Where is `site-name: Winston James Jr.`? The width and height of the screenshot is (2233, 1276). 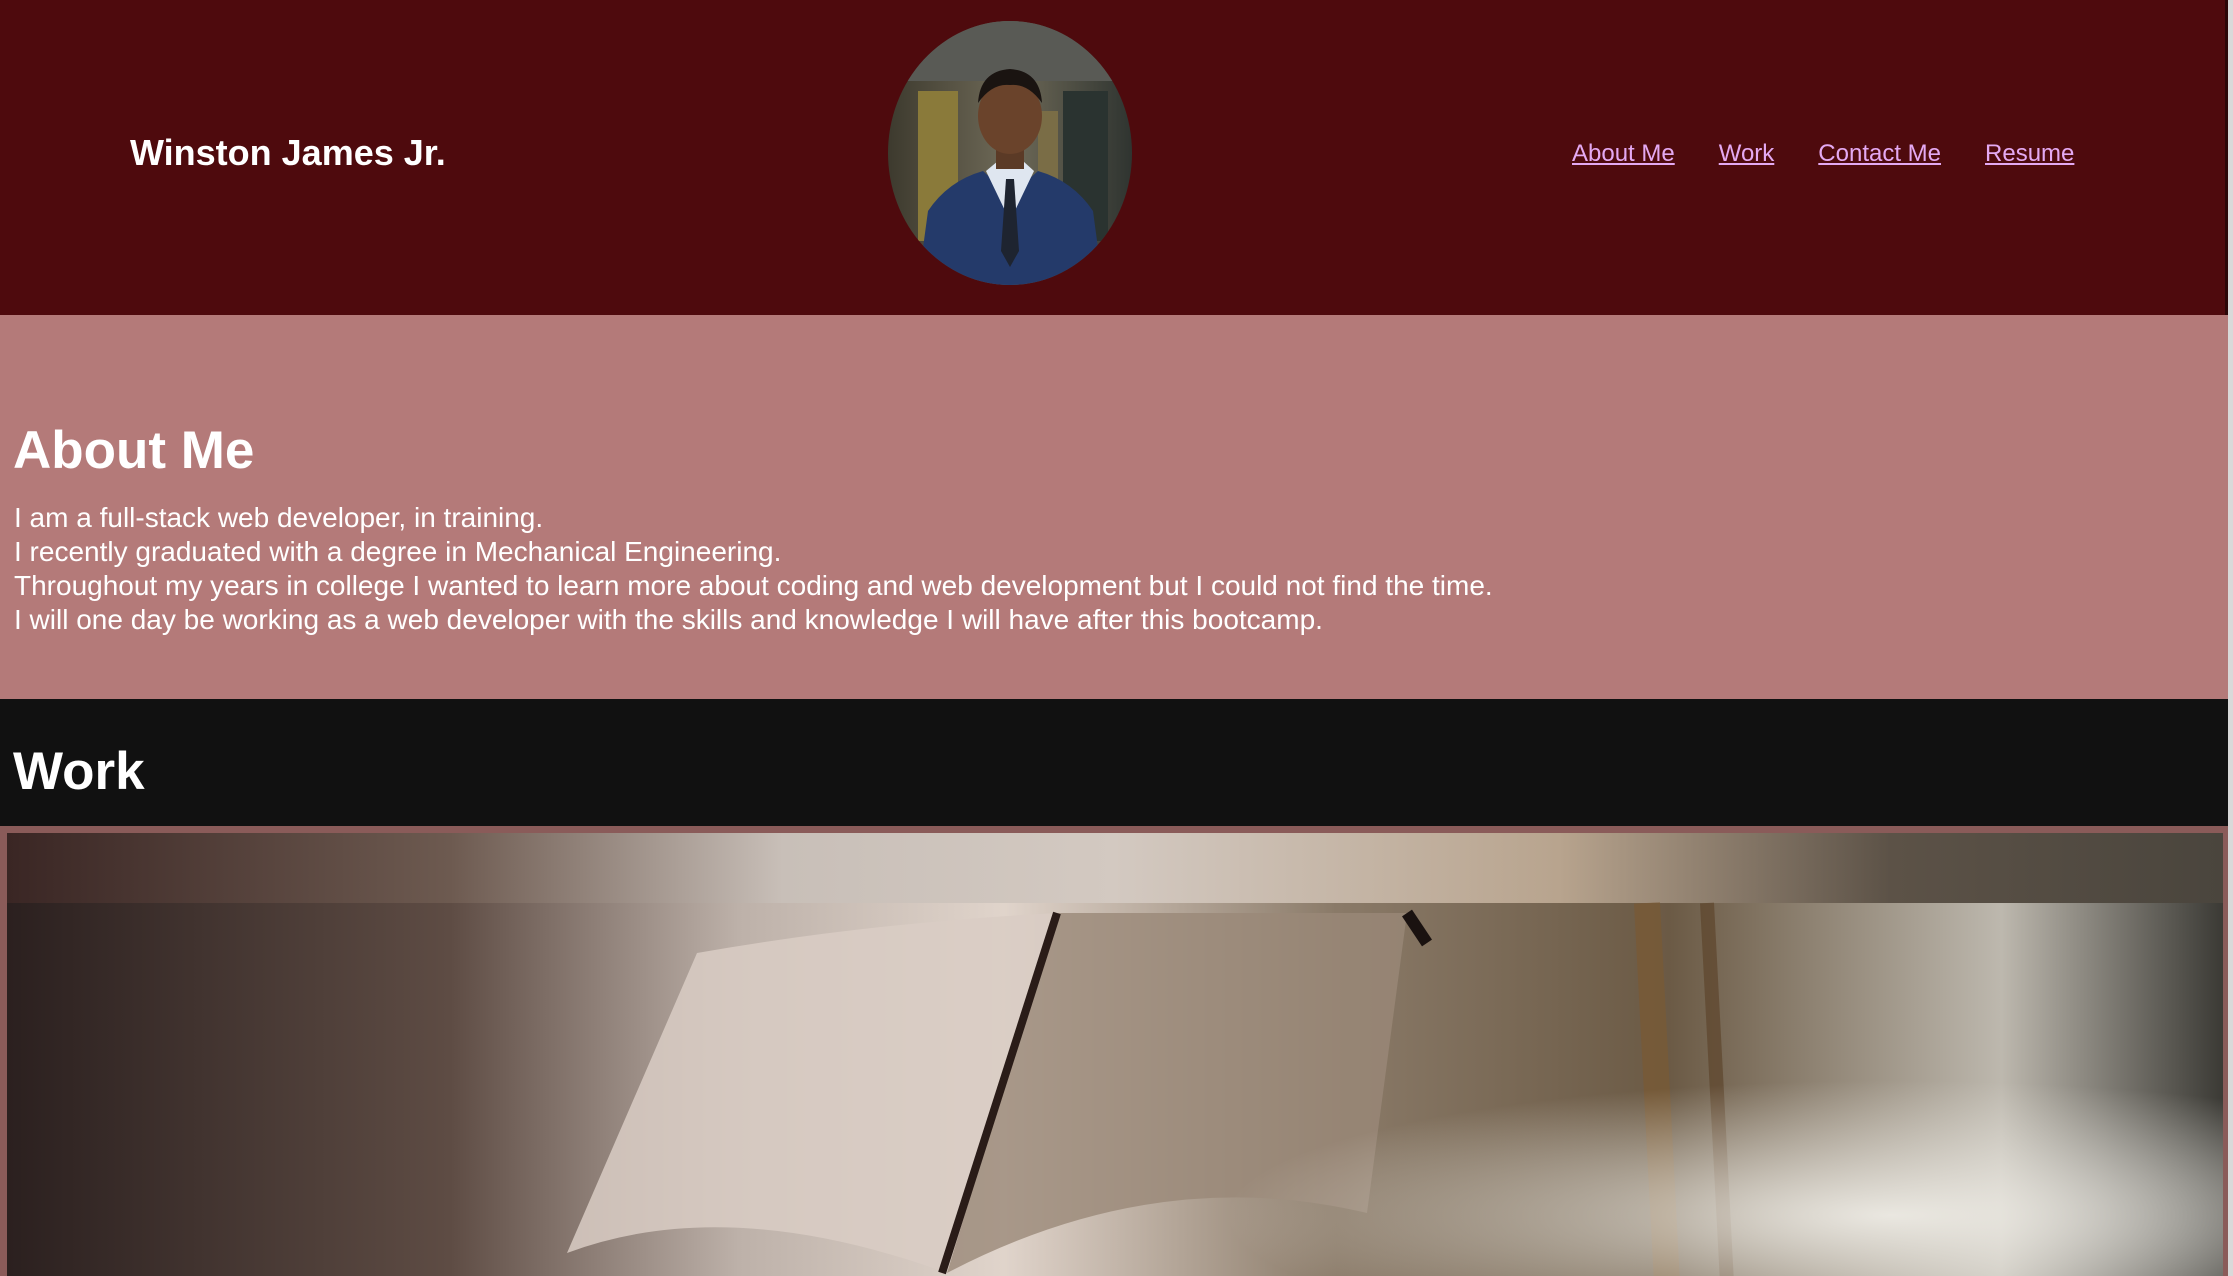 site-name: Winston James Jr. is located at coordinates (288, 152).